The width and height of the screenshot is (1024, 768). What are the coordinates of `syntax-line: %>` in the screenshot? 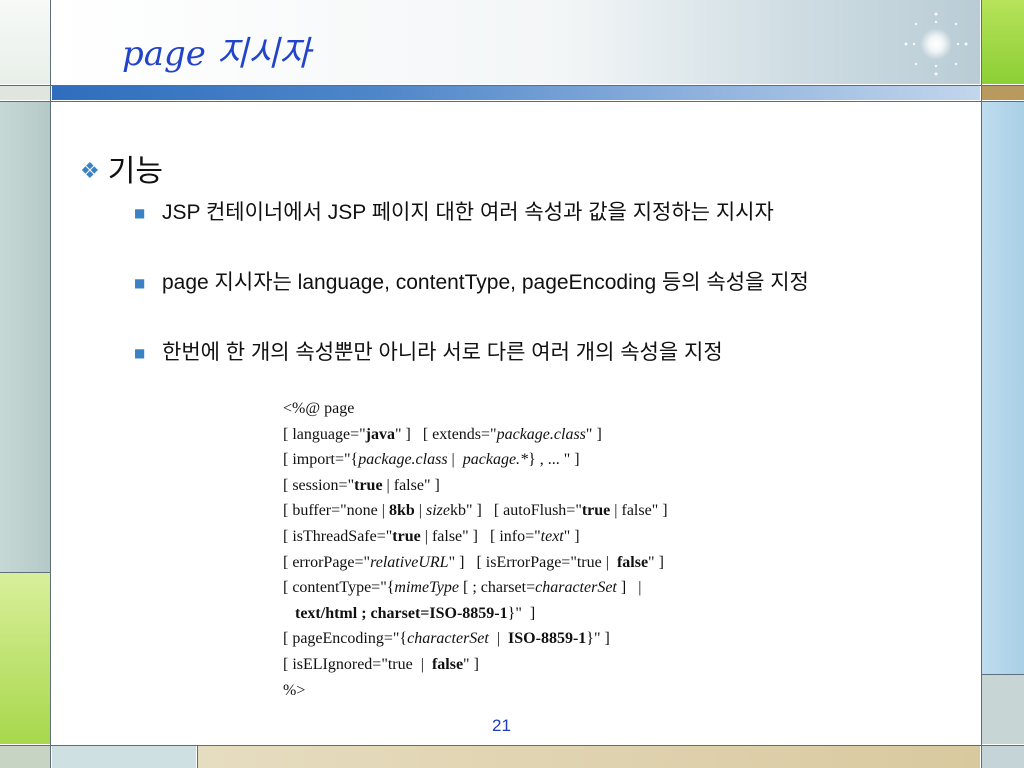 It's located at (294, 690).